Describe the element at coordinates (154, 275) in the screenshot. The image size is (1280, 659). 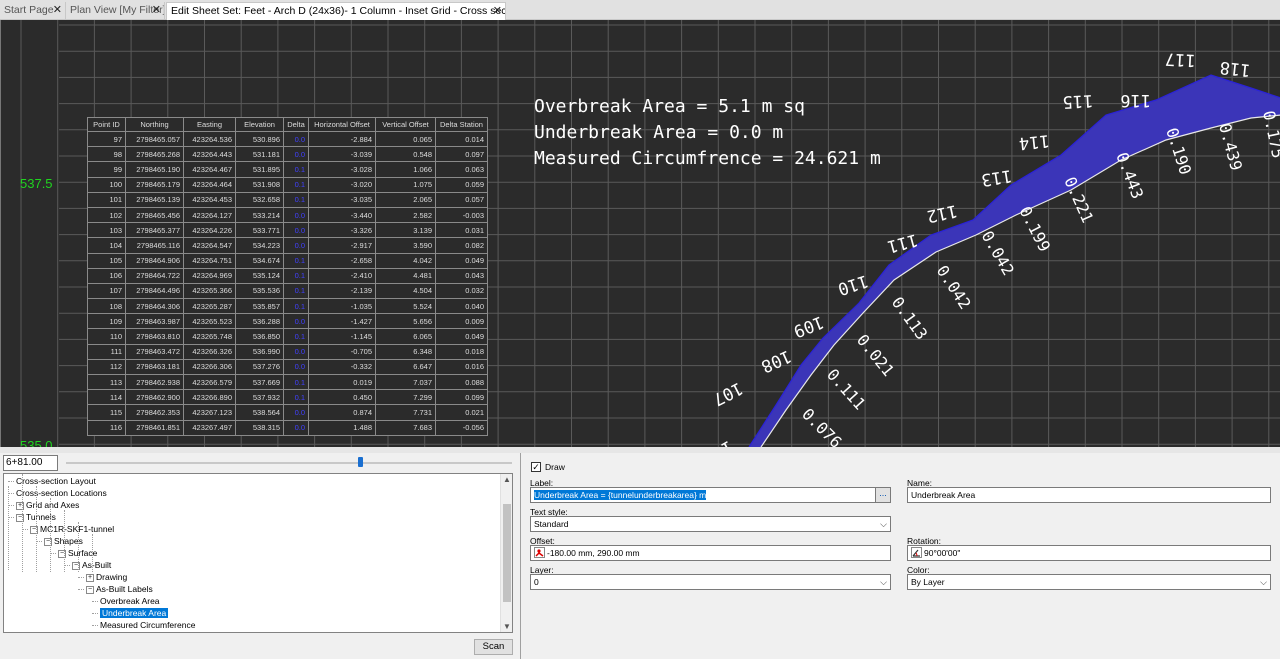
I see `table-cell: 2798464.722` at that location.